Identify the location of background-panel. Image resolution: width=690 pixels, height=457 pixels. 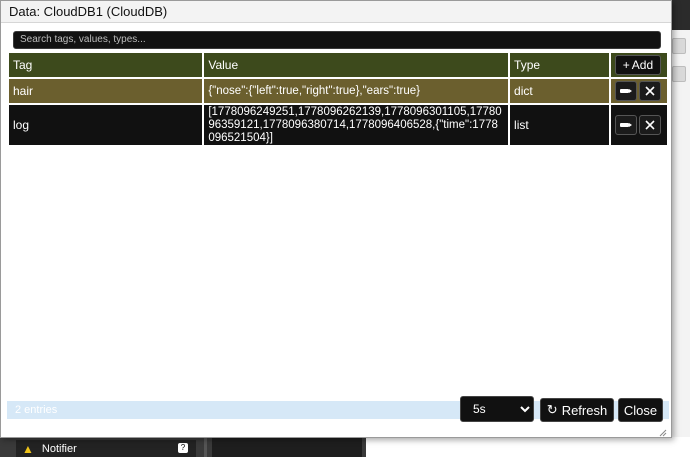
(287, 447).